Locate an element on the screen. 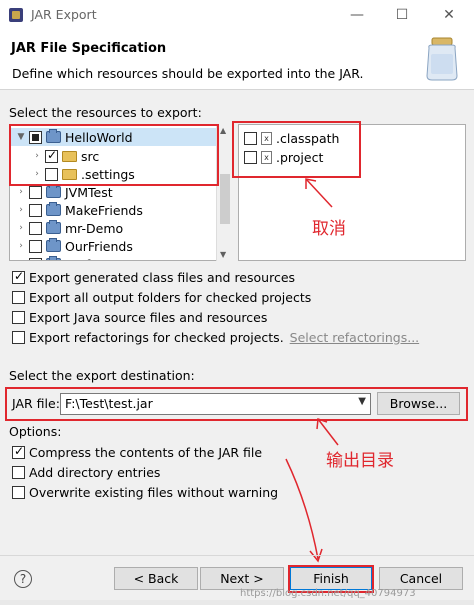  finish-button: Finish is located at coordinates (331, 578).